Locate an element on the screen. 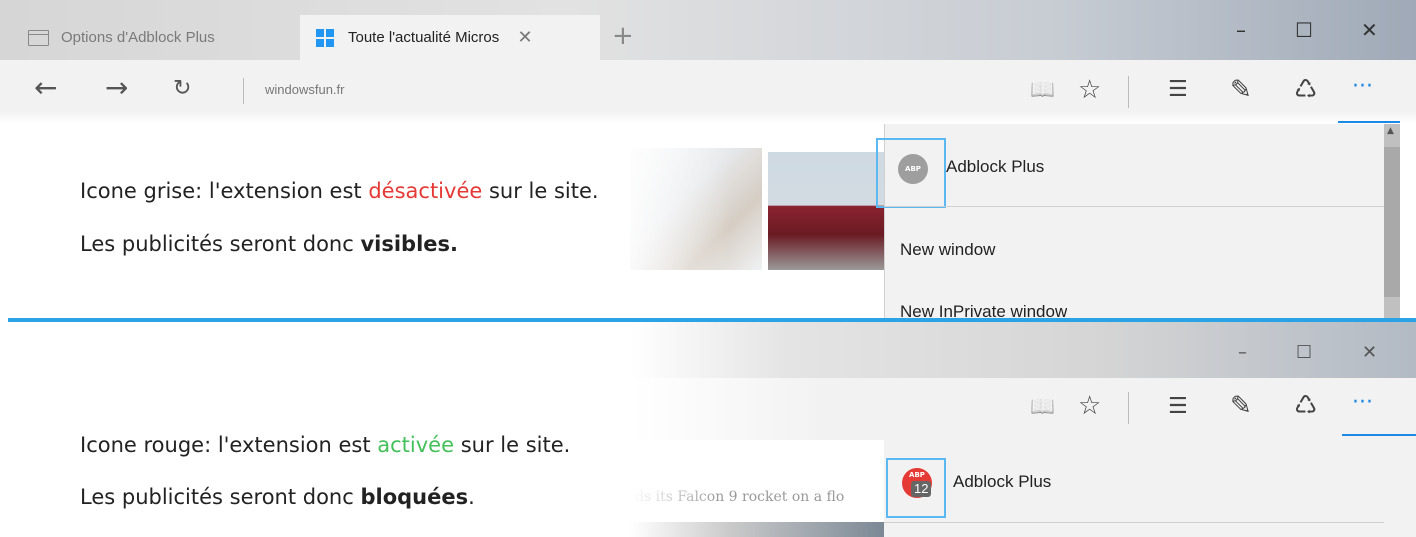 The height and width of the screenshot is (537, 1416). close-tab-icon: ✕ is located at coordinates (524, 37).